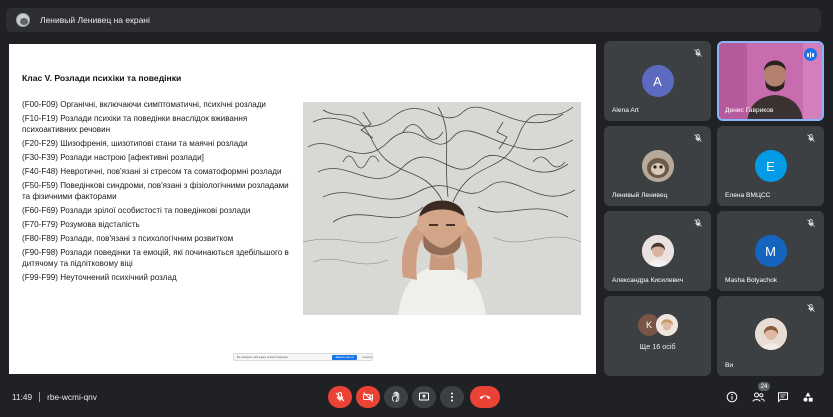 This screenshot has width=833, height=417. I want to click on avatar: M, so click(770, 251).